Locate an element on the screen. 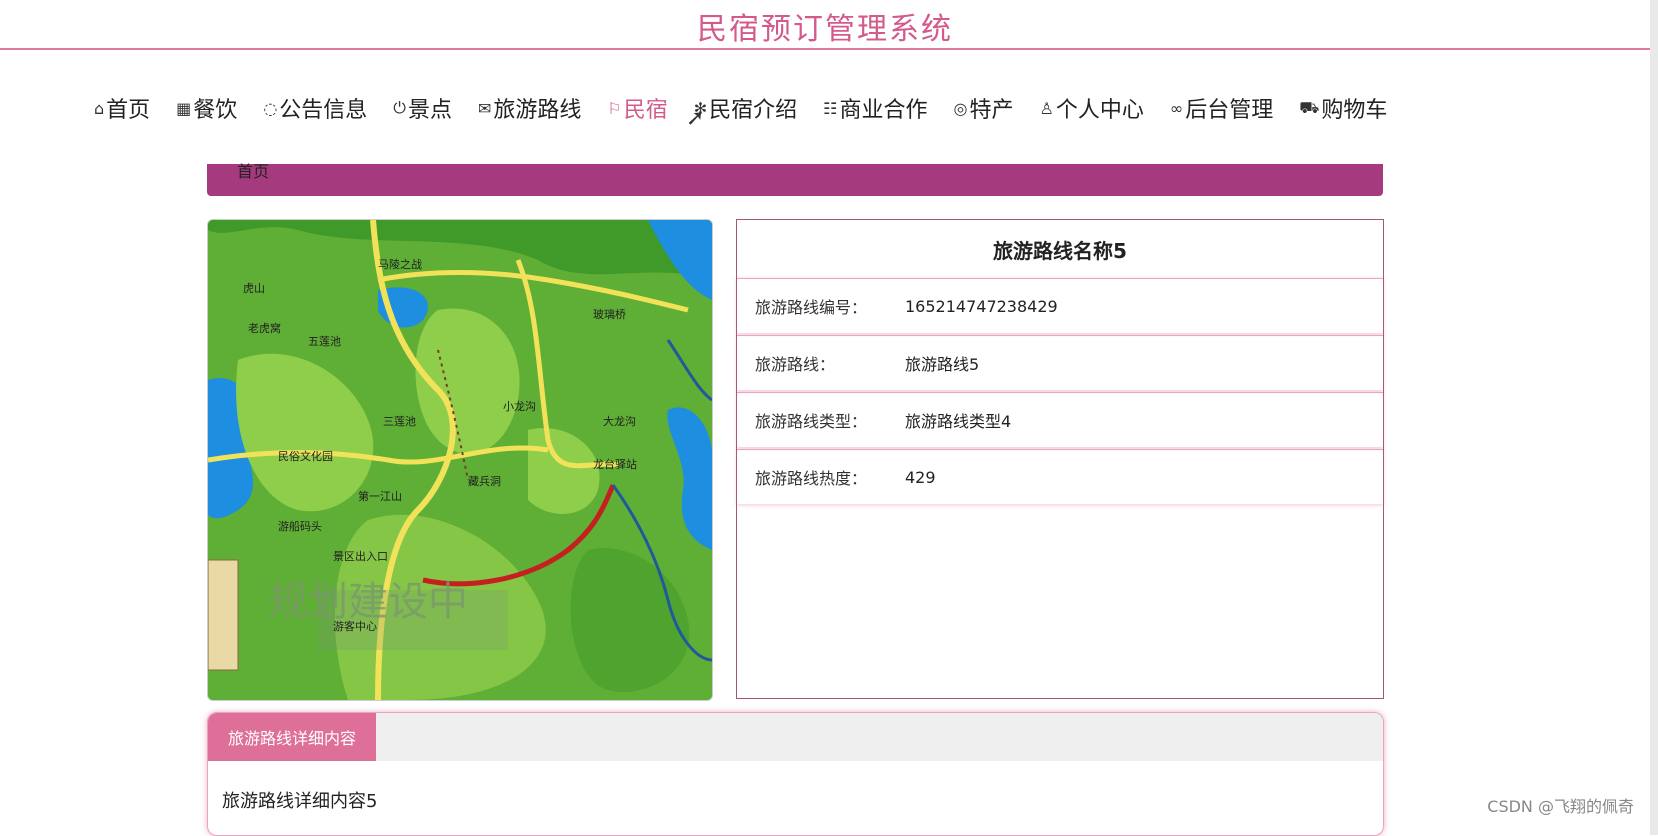 The image size is (1658, 836). detail-label: 旅游路线： is located at coordinates (795, 364).